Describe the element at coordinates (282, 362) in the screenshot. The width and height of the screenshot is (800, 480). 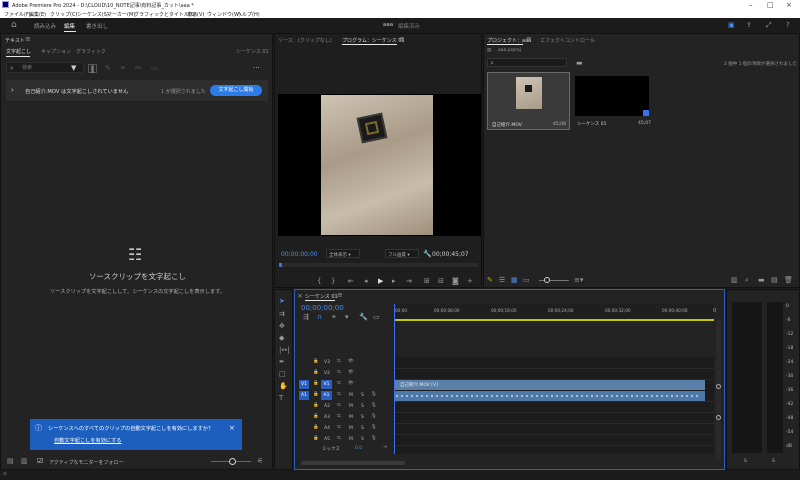
I see `pen-tool-icon: ✒` at that location.